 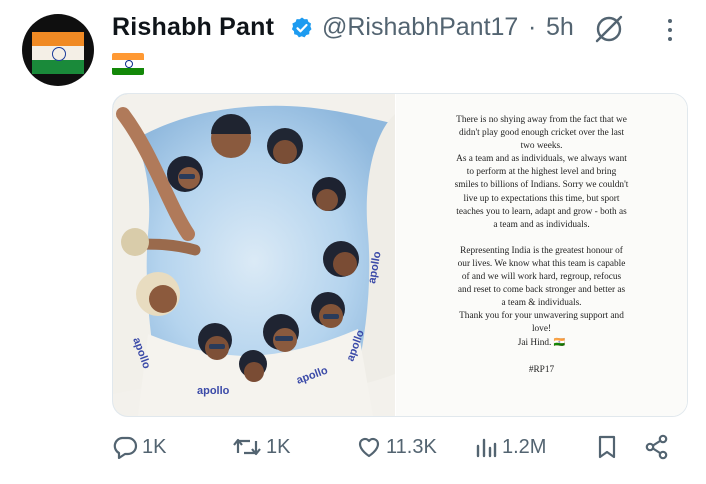 I want to click on like-button: 11.3K, so click(x=396, y=447).